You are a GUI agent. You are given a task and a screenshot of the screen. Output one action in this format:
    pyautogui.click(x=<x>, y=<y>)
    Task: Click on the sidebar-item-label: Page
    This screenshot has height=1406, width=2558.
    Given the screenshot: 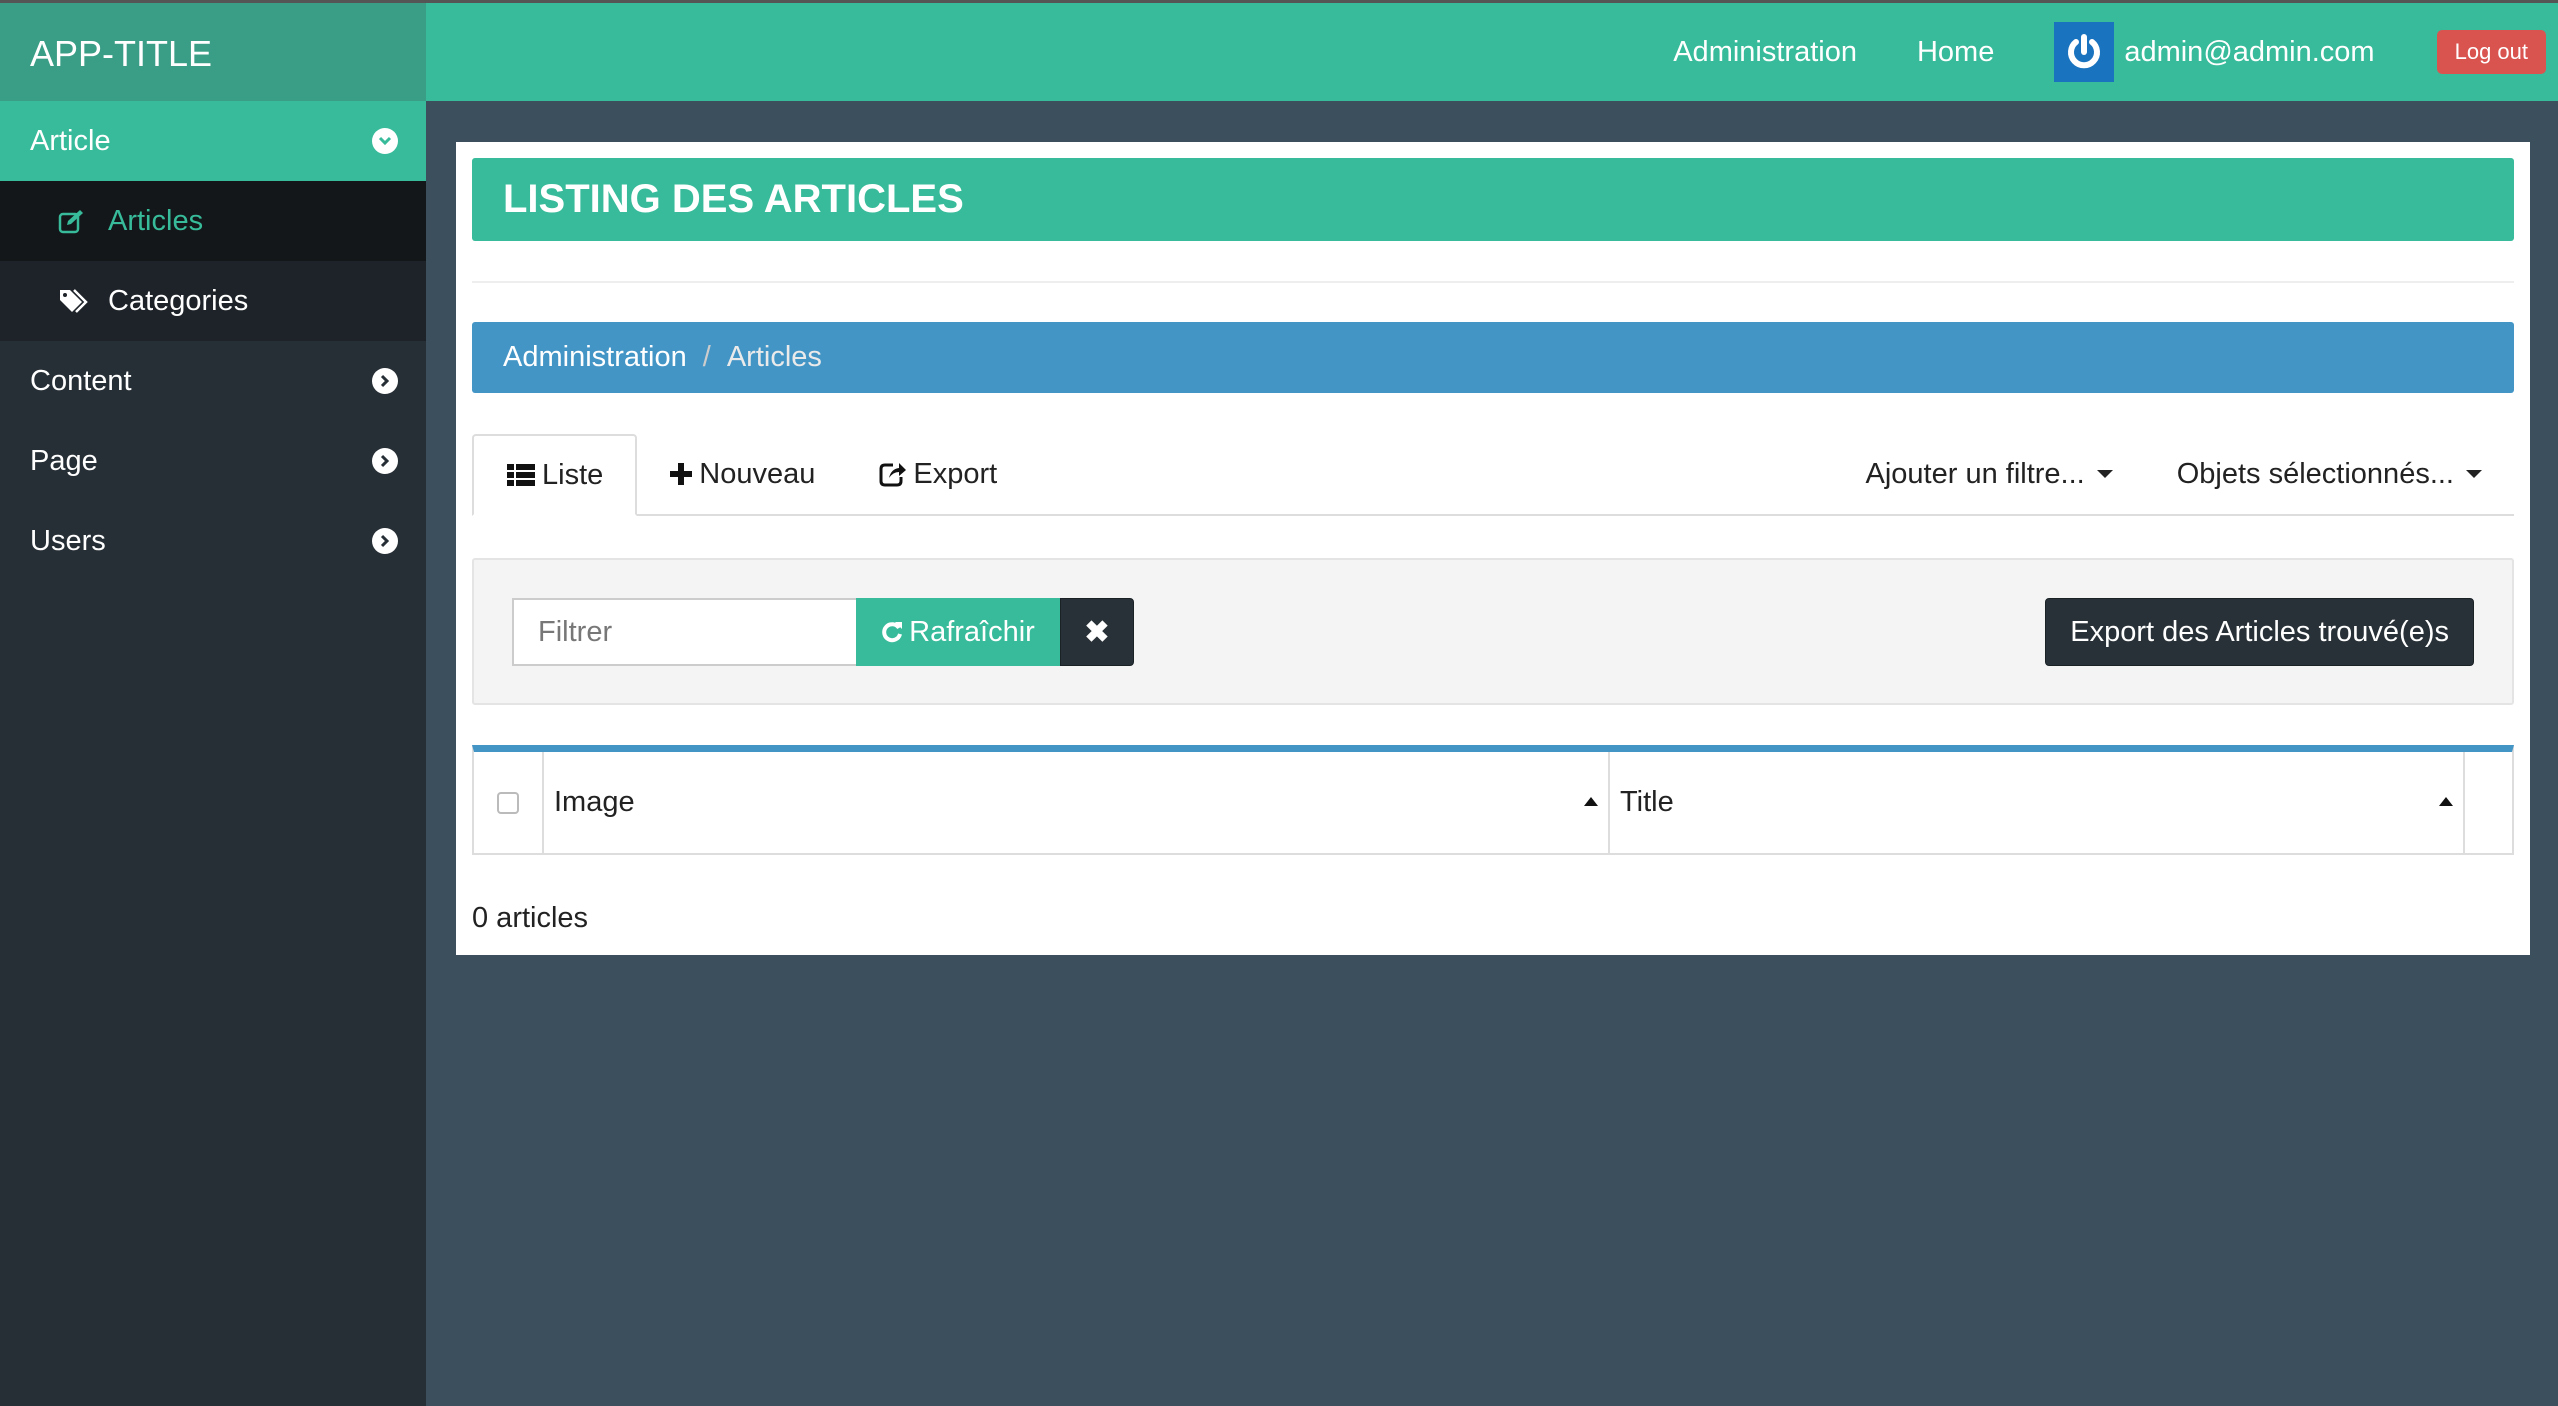 What is the action you would take?
    pyautogui.click(x=64, y=460)
    